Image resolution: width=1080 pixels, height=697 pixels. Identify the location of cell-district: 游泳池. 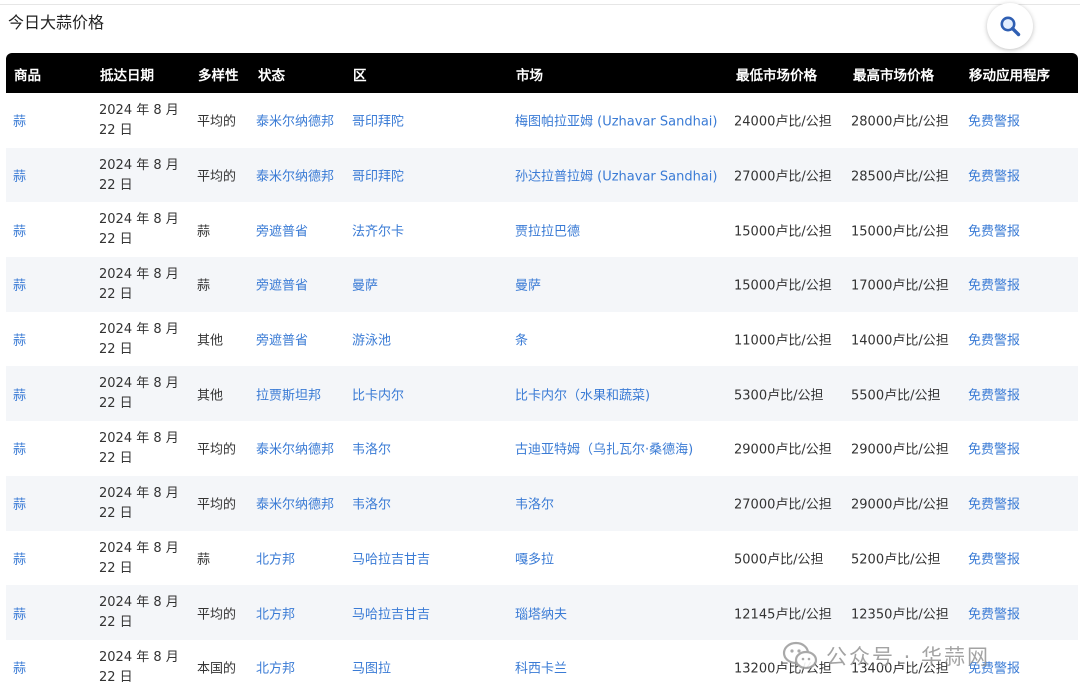
(371, 339).